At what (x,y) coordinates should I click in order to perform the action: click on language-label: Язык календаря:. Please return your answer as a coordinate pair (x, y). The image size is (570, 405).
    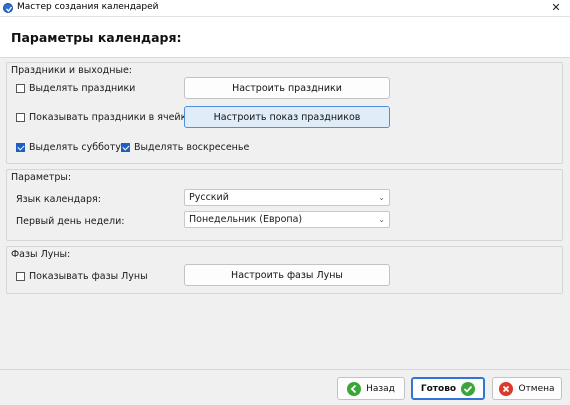
    Looking at the image, I should click on (58, 199).